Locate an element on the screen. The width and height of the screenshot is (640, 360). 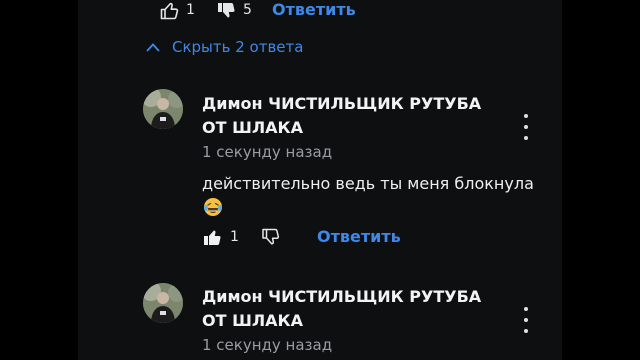
hide-replies-button: Скрыть 2 ответа is located at coordinates (224, 47).